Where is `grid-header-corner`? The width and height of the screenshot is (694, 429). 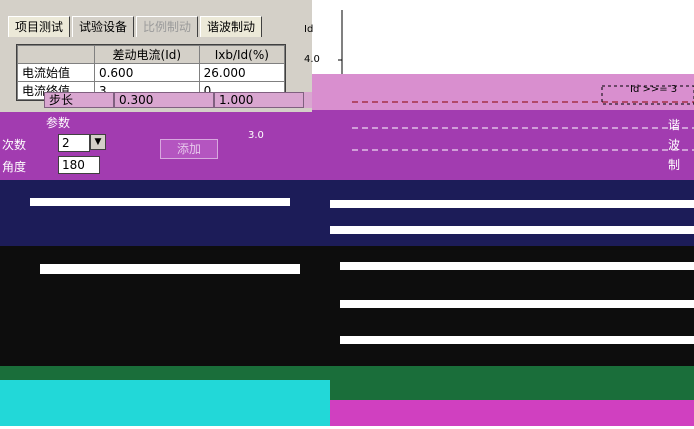
grid-header-corner is located at coordinates (56, 54).